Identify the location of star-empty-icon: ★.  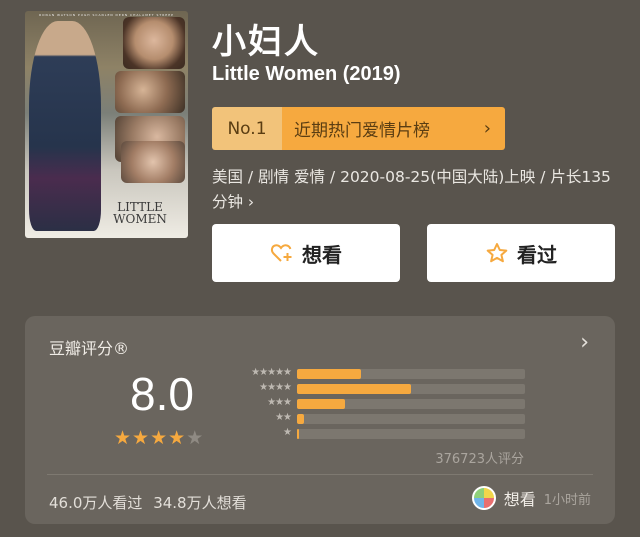
(195, 438).